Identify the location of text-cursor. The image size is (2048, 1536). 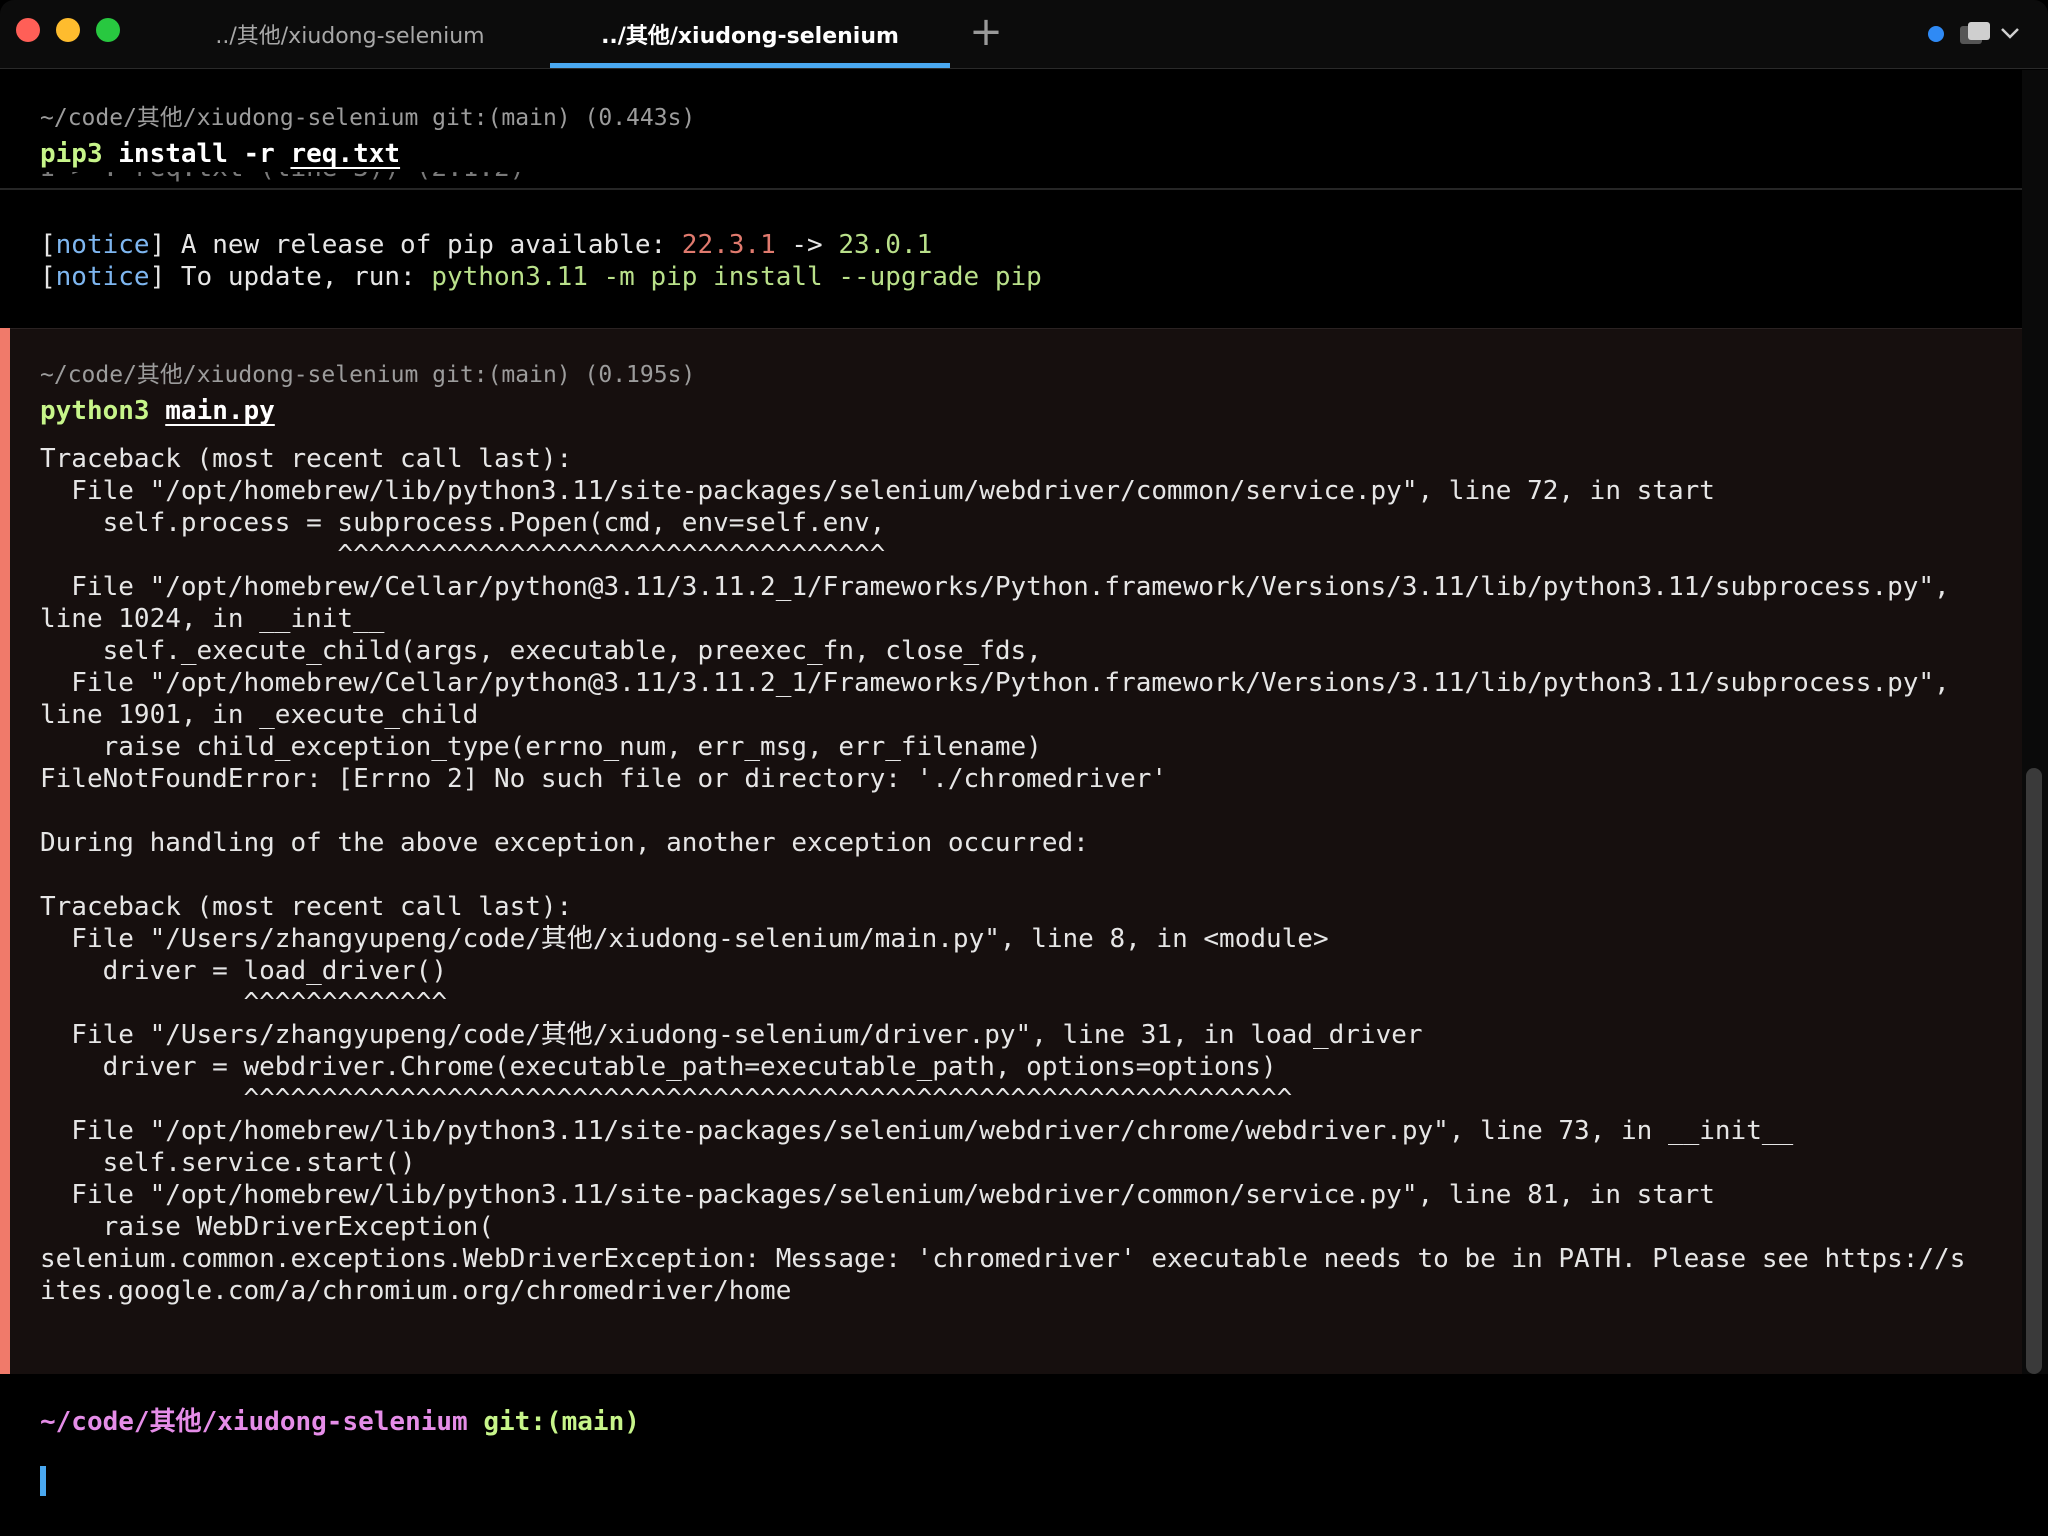
(43, 1481).